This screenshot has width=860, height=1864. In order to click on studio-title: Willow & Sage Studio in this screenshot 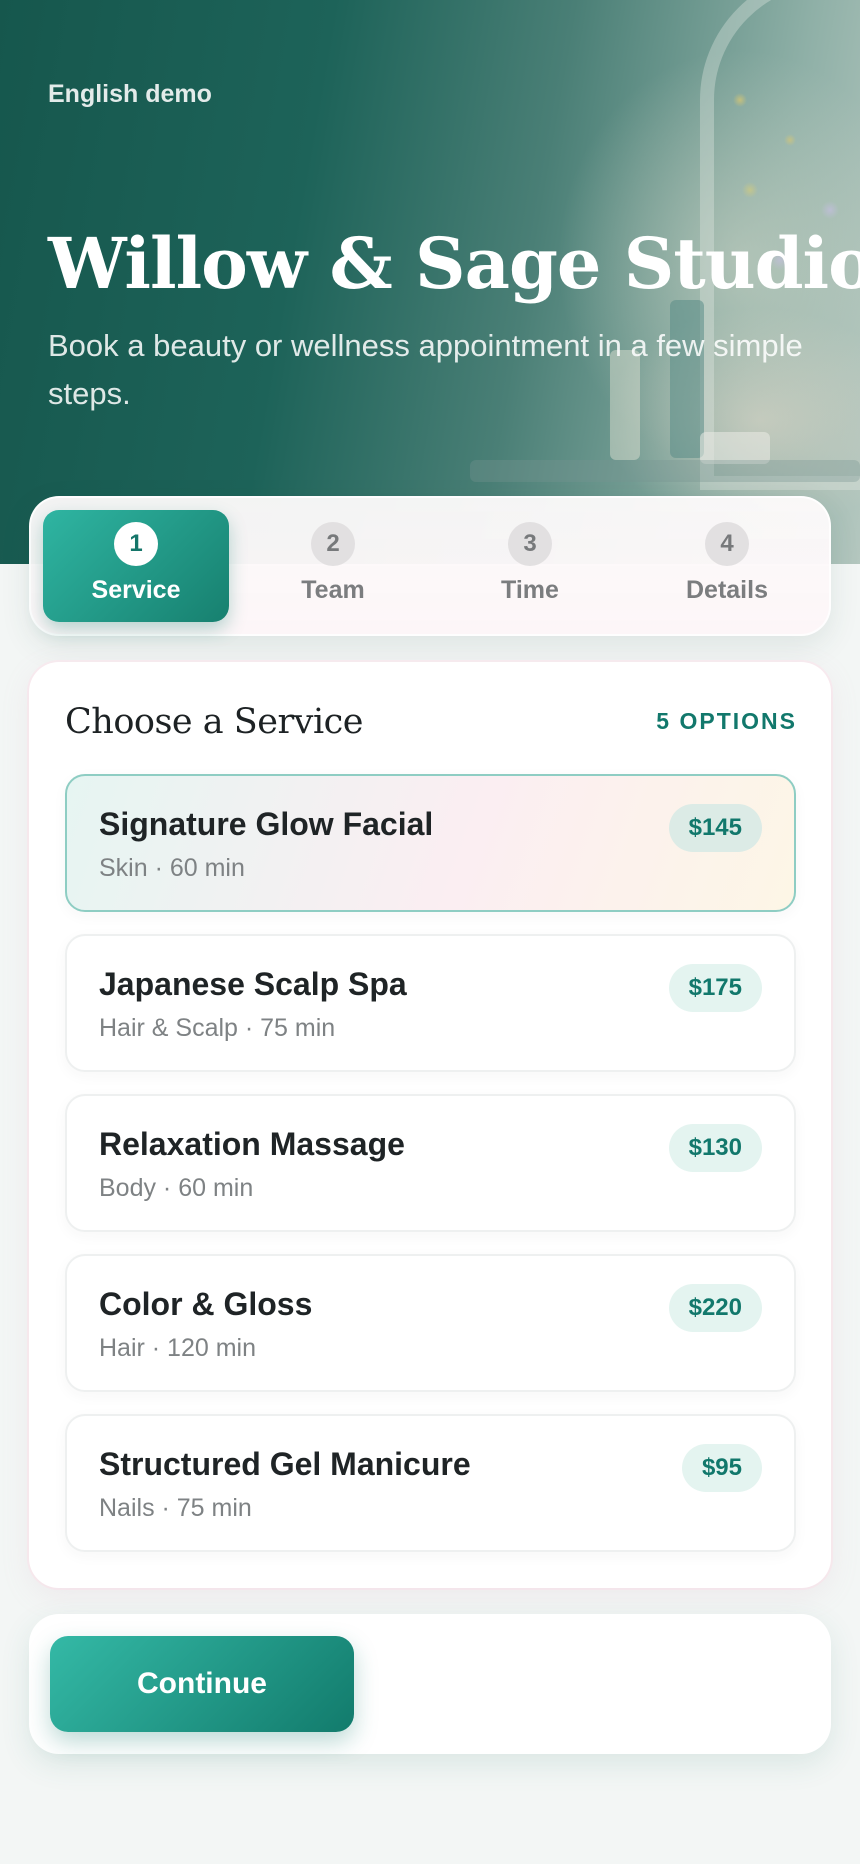, I will do `click(454, 263)`.